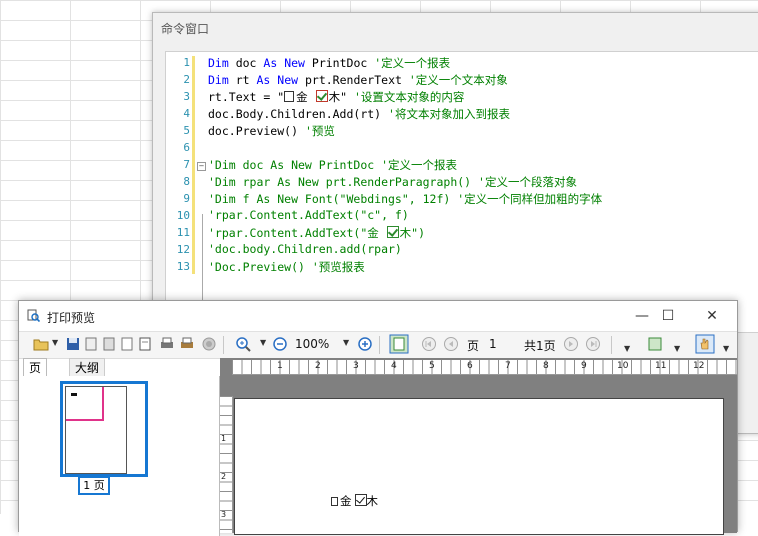  I want to click on ruler-label: 6, so click(470, 366).